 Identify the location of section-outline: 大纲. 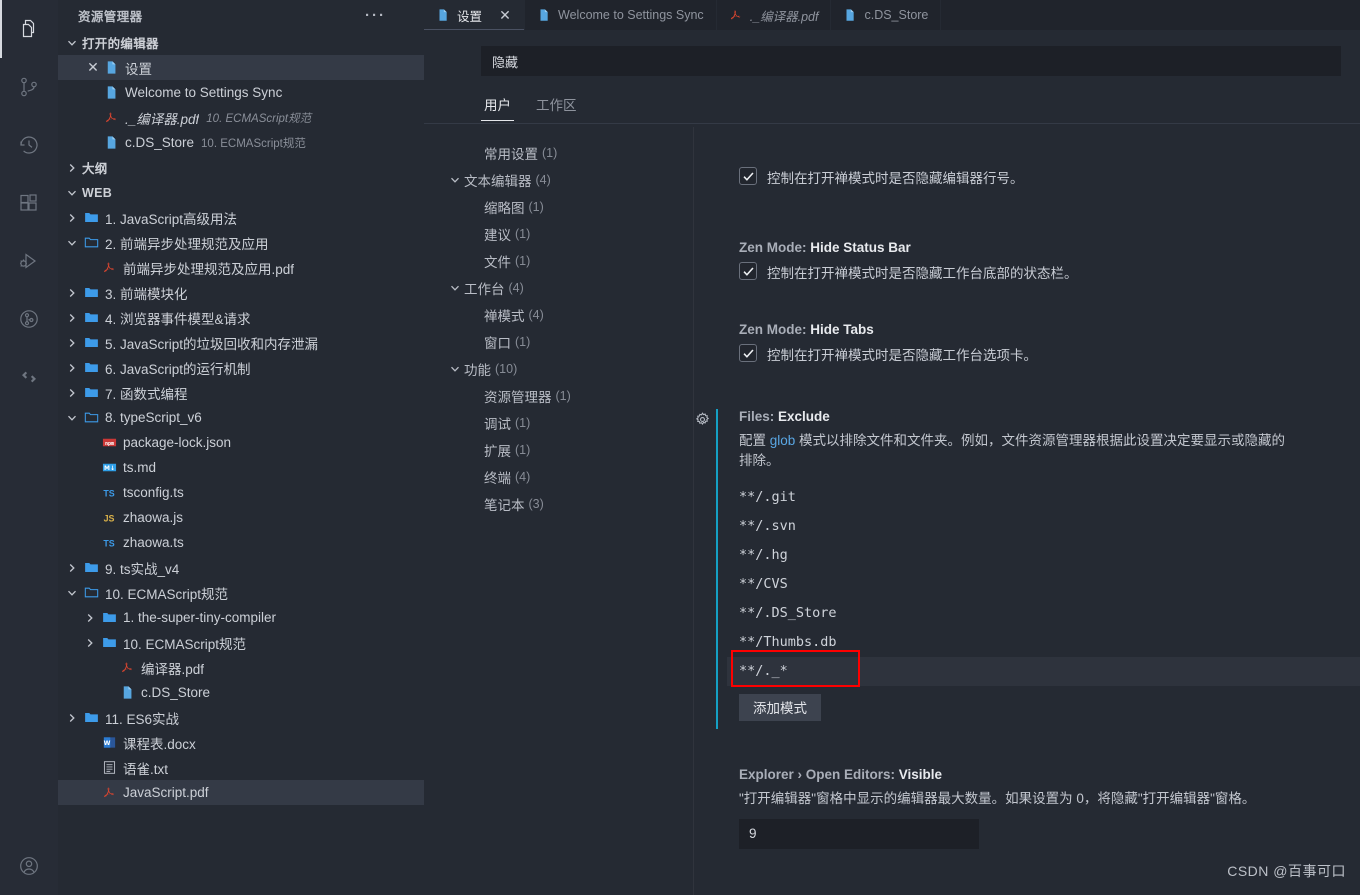
(241, 167).